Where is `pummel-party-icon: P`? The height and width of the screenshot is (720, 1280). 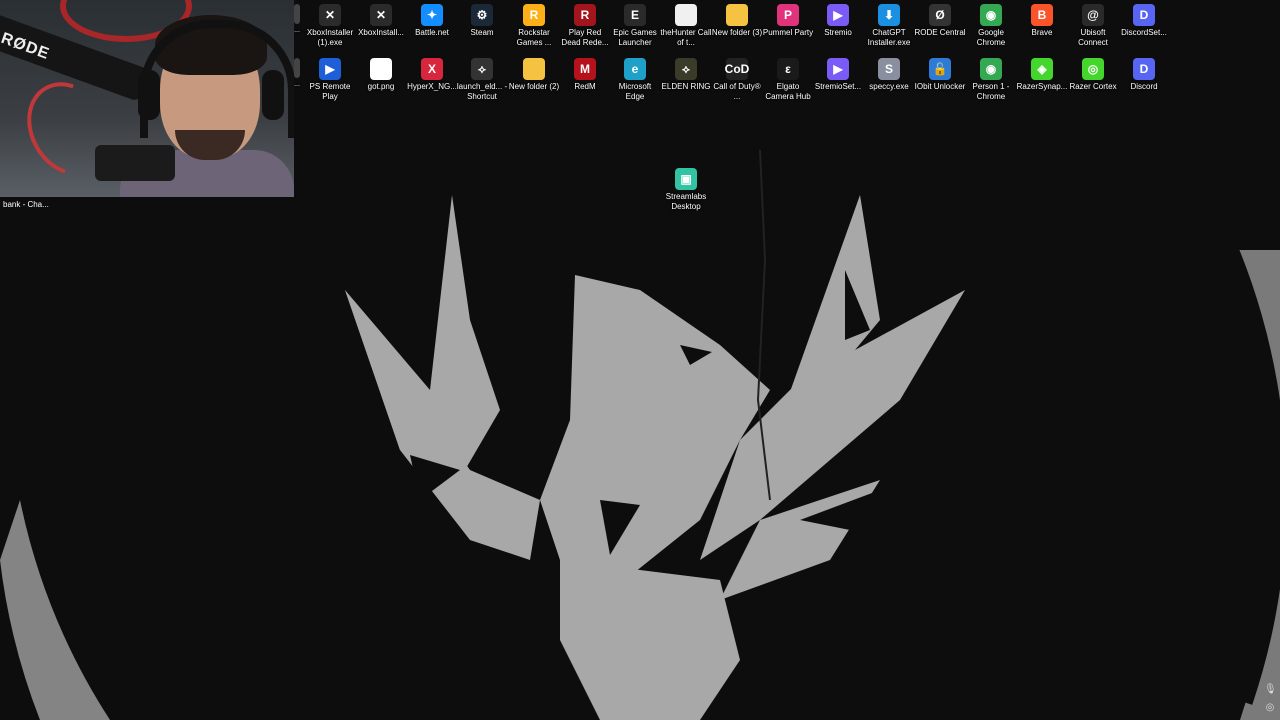
pummel-party-icon: P is located at coordinates (788, 15).